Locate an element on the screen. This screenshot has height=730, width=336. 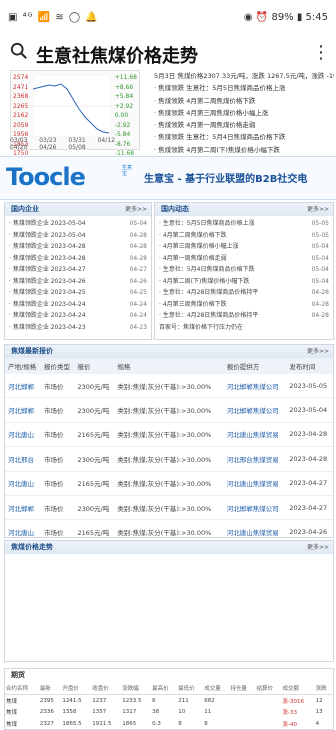
page-title: 生意社焦煤价格走势 is located at coordinates (117, 56).